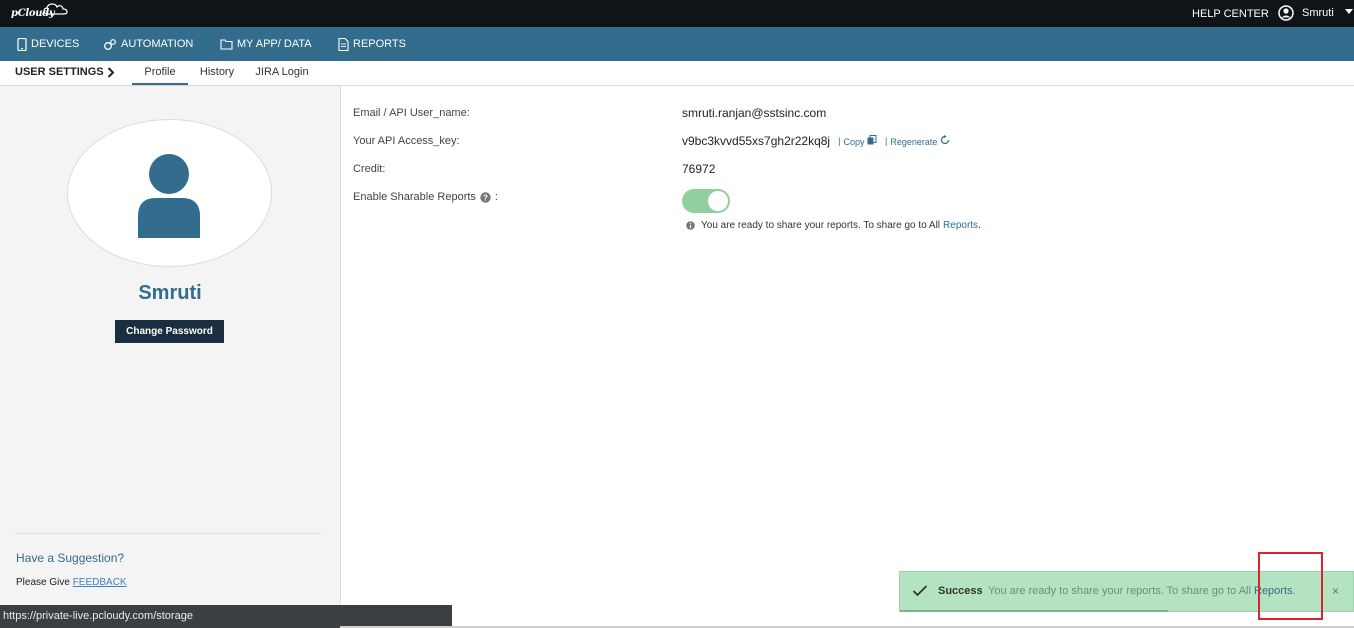  What do you see at coordinates (1335, 591) in the screenshot?
I see `toast-close-button: ×` at bounding box center [1335, 591].